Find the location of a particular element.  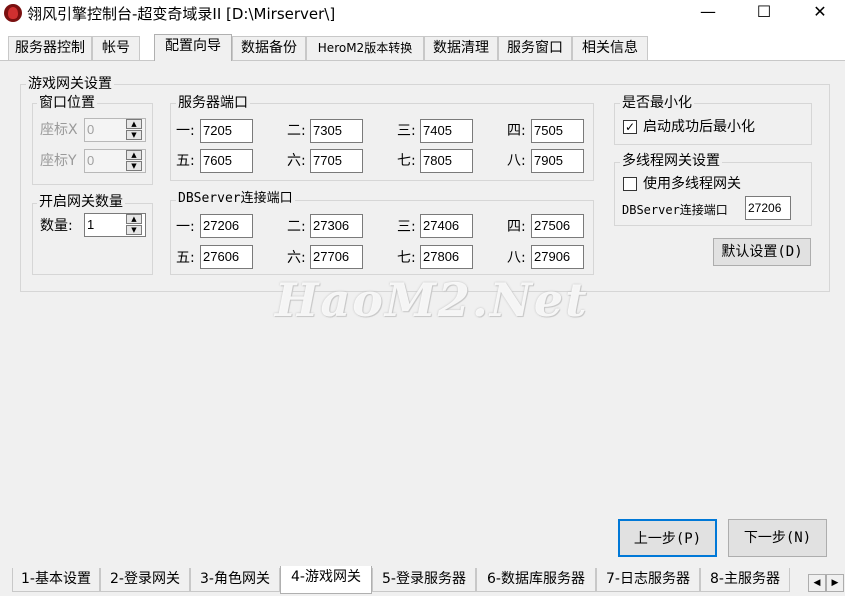

scroll-left-icon: ◀ is located at coordinates (817, 583).